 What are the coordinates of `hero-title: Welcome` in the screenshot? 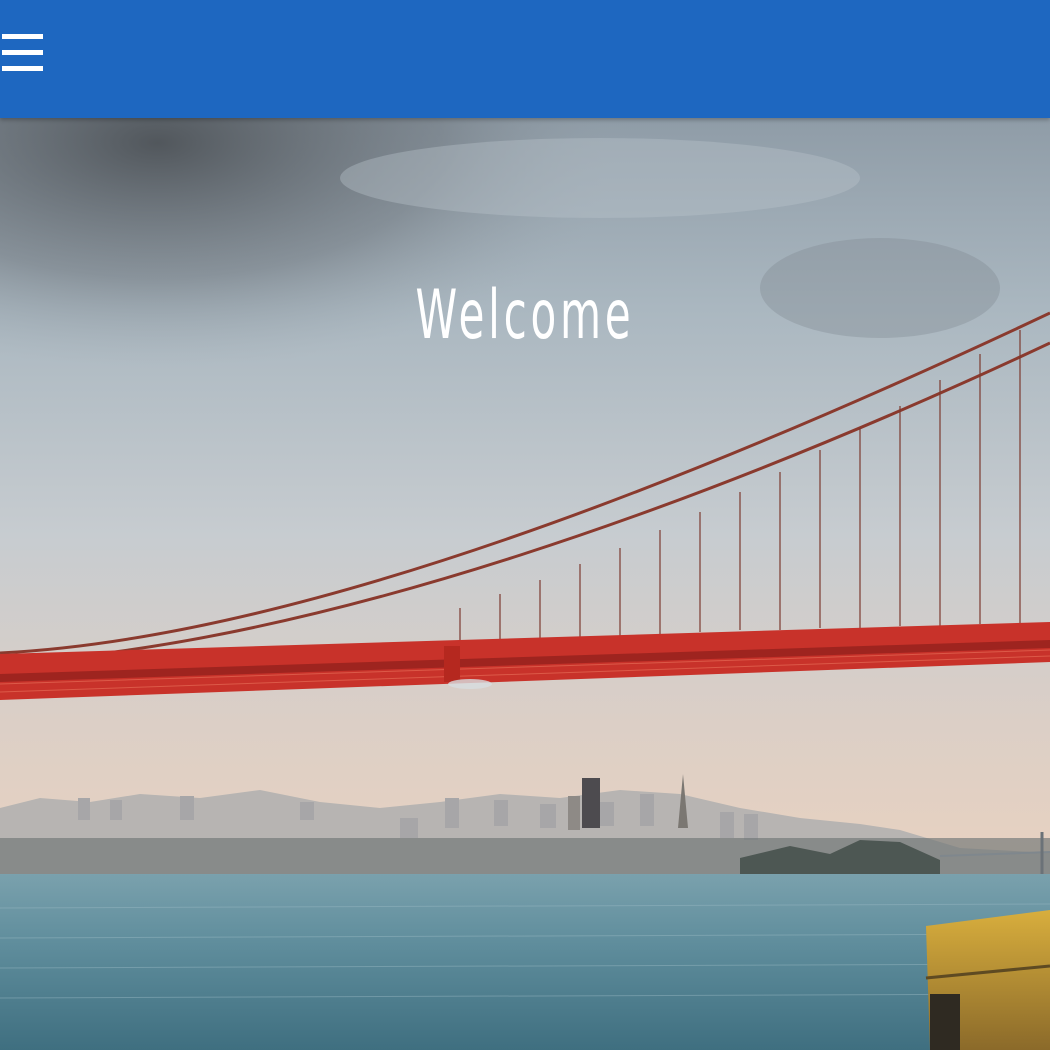 It's located at (525, 315).